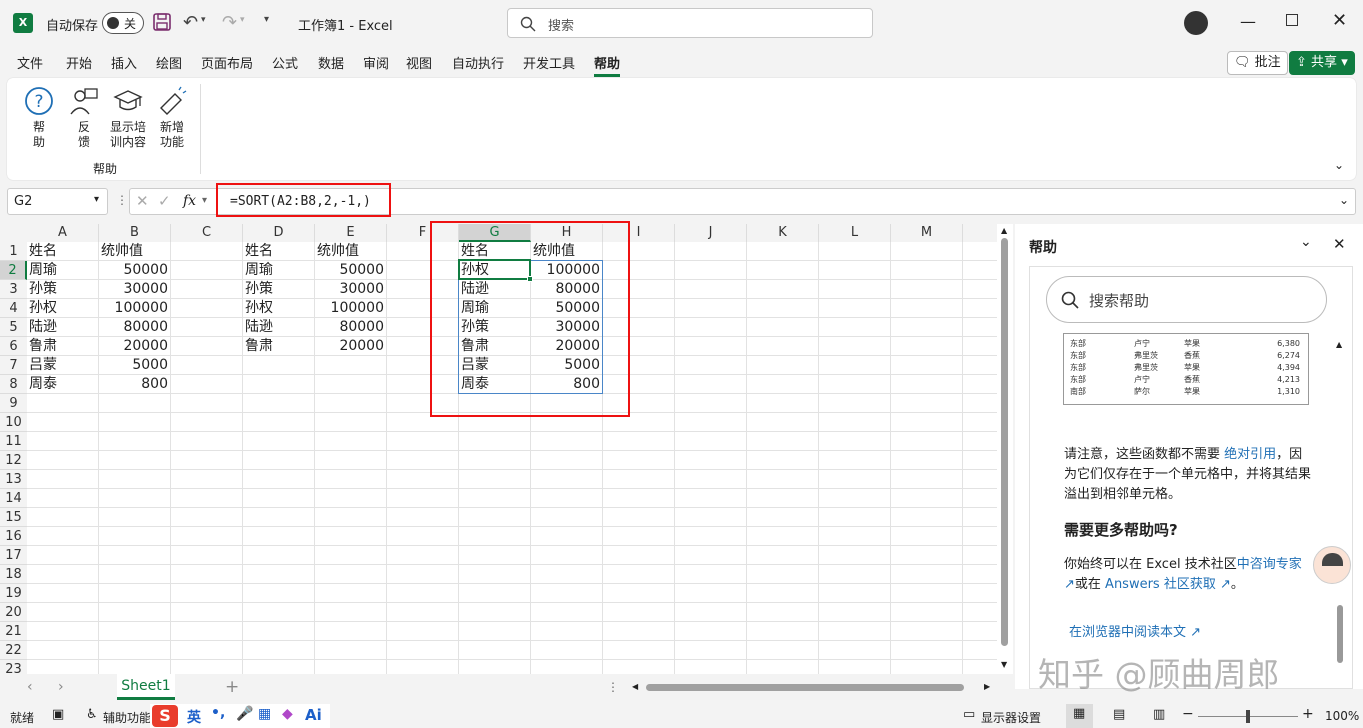 This screenshot has width=1363, height=728. Describe the element at coordinates (350, 346) in the screenshot. I see `cell-E6: 20000` at that location.